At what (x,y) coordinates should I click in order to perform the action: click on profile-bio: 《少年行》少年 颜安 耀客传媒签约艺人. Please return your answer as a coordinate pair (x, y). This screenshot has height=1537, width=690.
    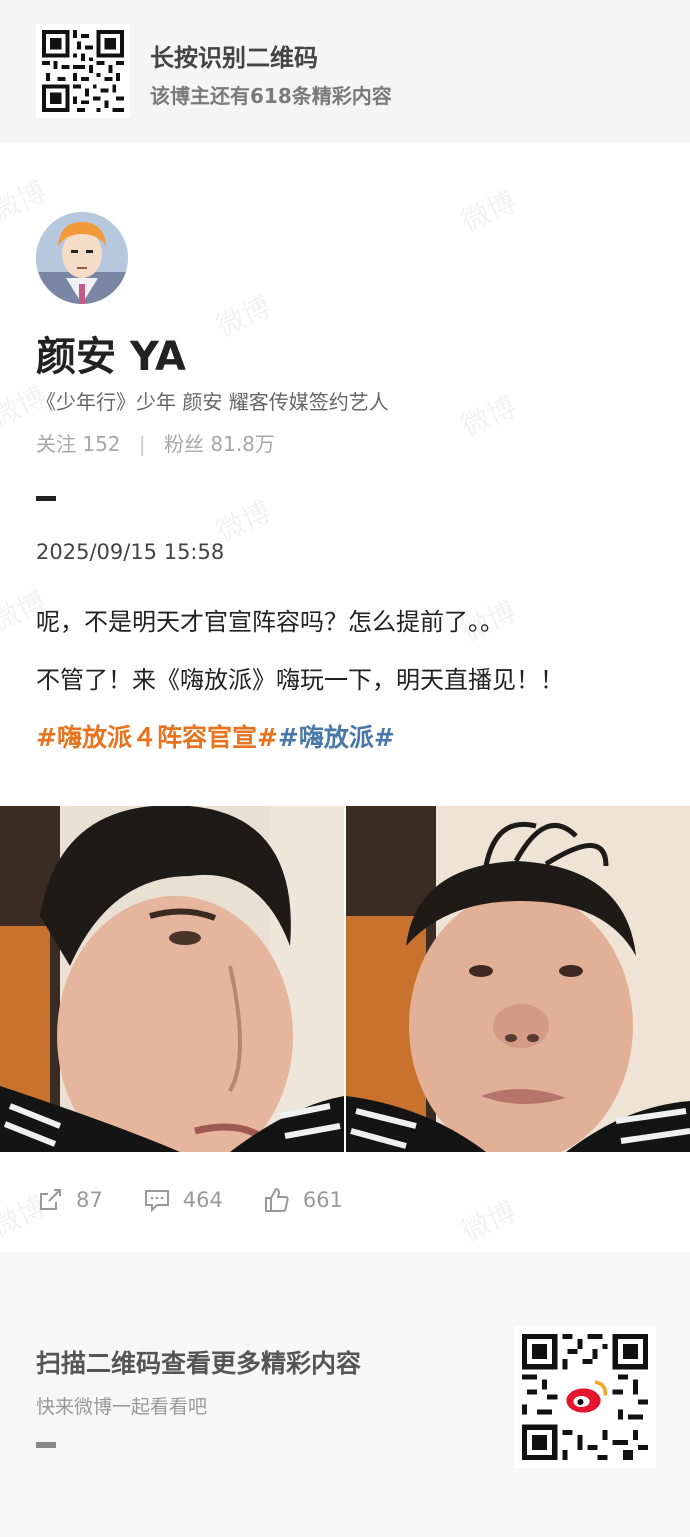
    Looking at the image, I should click on (212, 402).